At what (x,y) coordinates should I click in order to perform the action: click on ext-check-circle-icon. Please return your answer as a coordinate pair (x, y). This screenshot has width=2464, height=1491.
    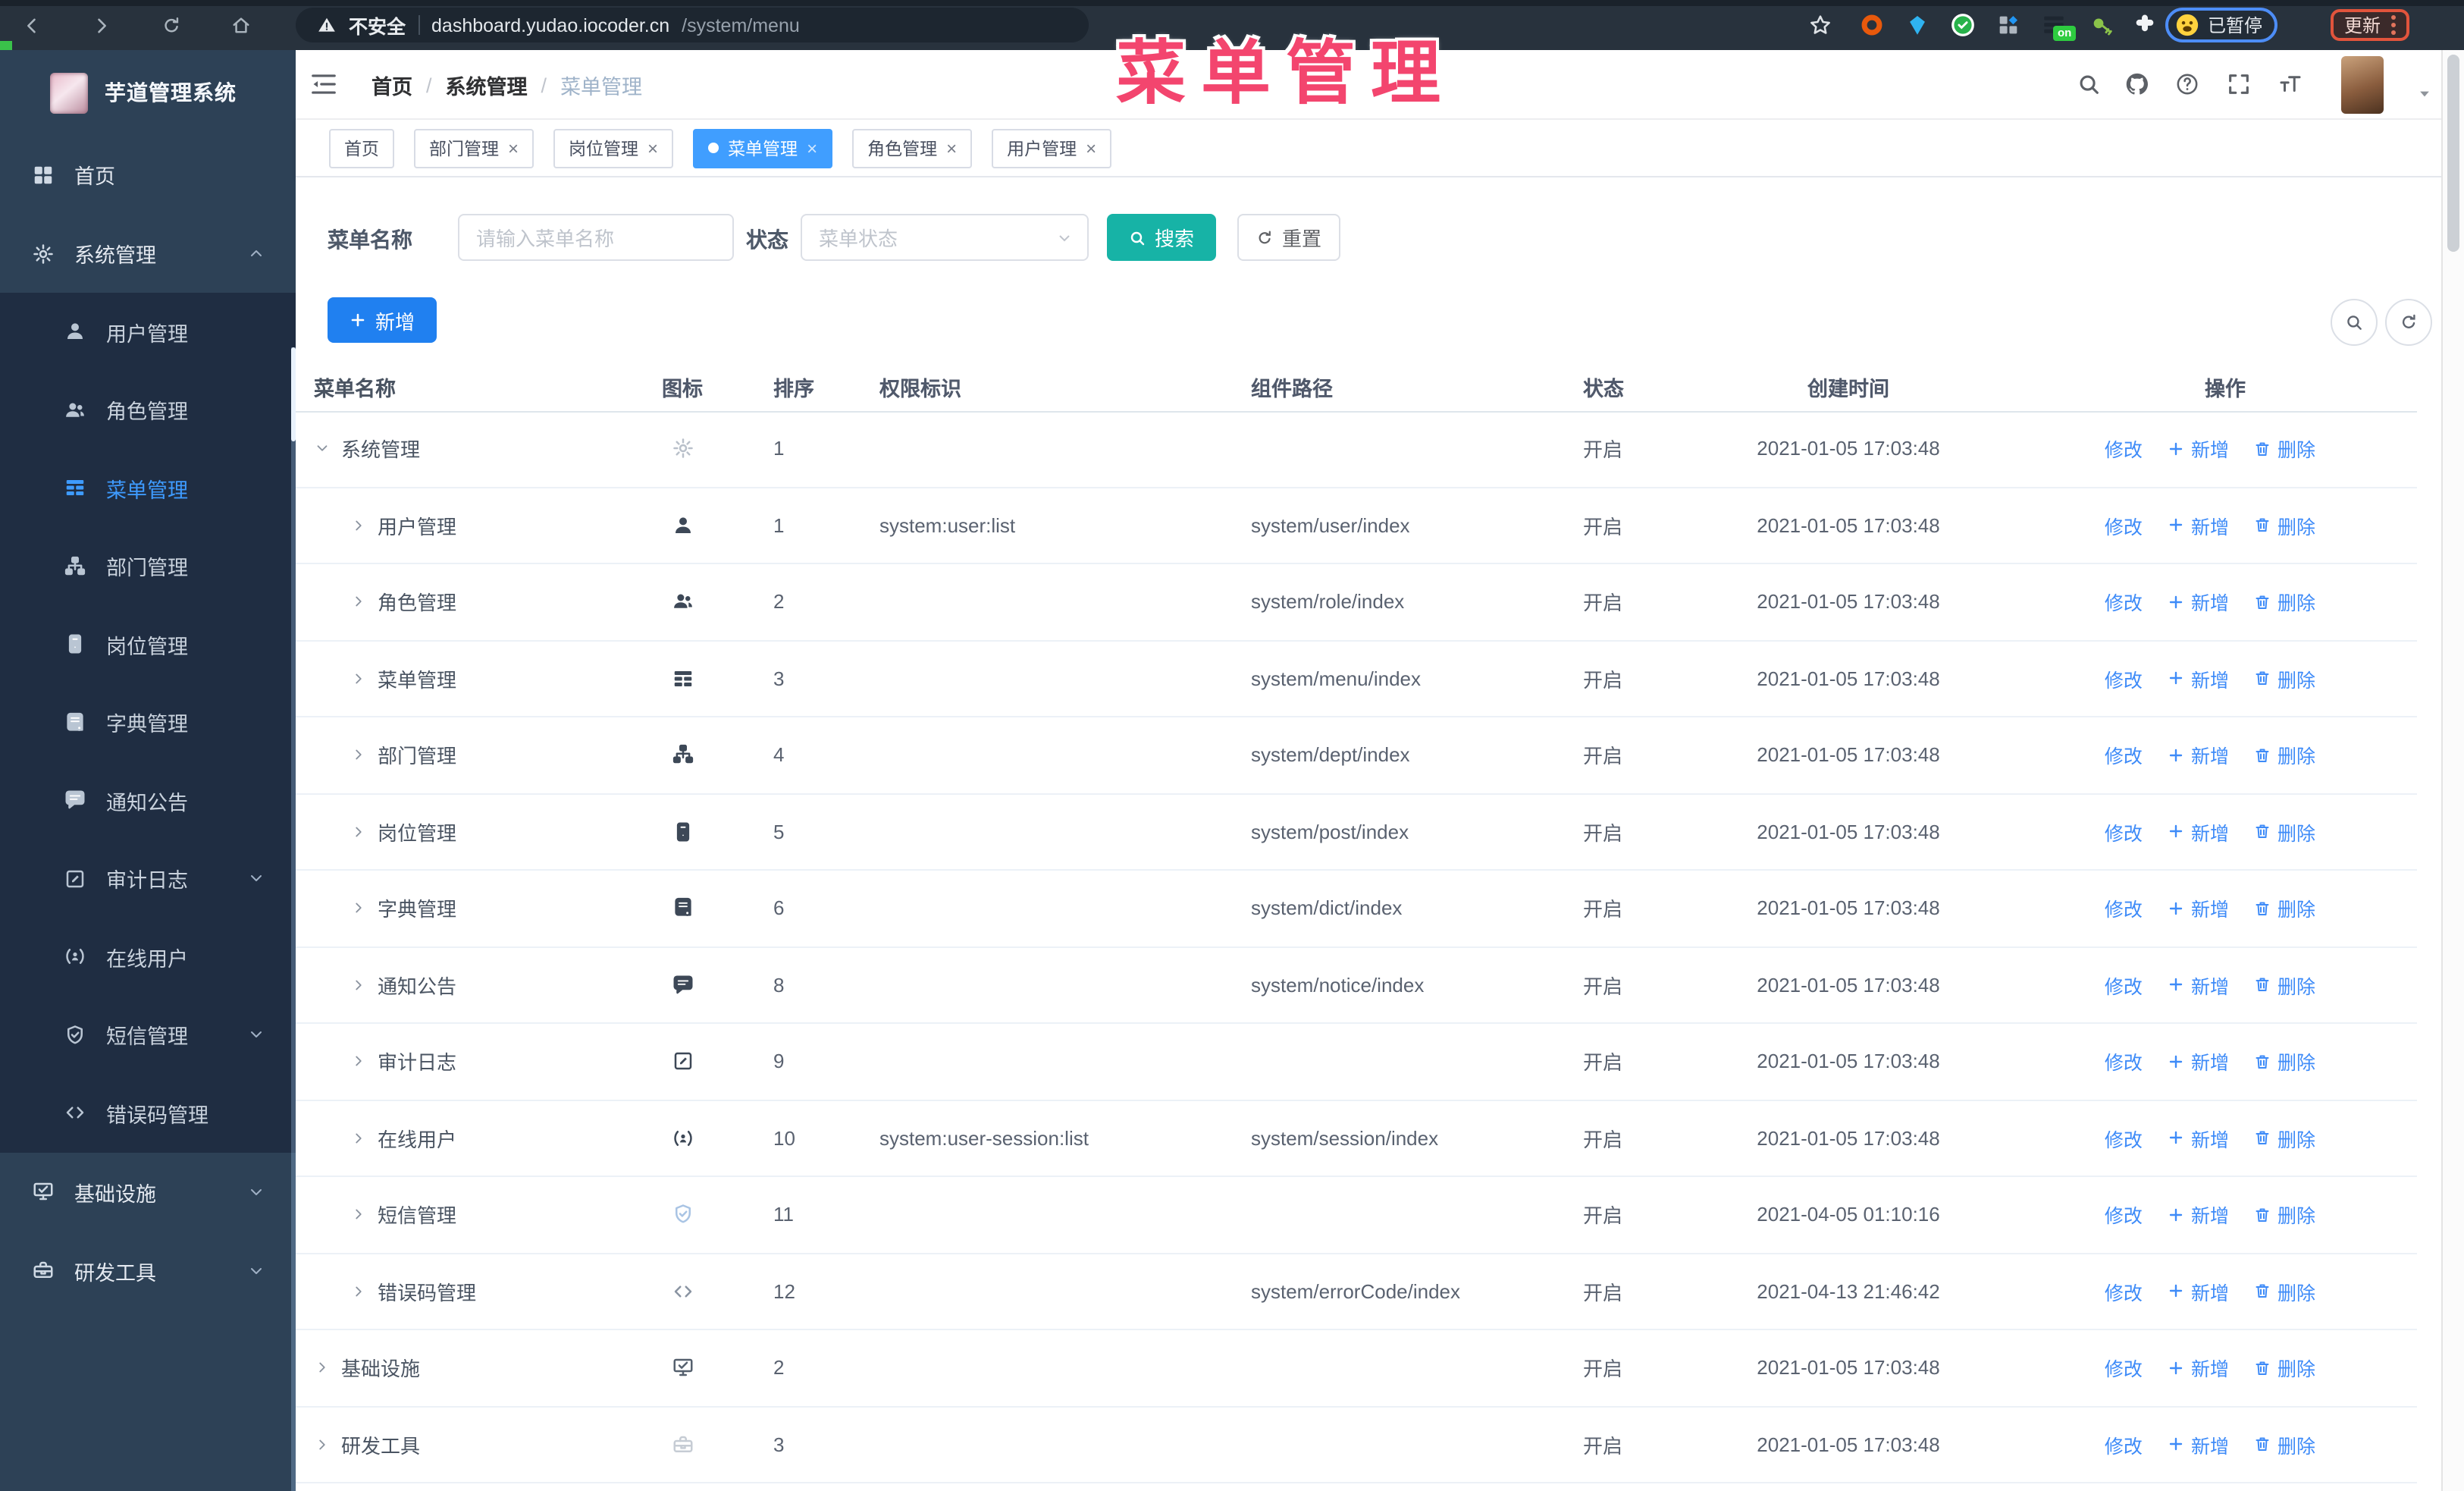
    Looking at the image, I should click on (1963, 29).